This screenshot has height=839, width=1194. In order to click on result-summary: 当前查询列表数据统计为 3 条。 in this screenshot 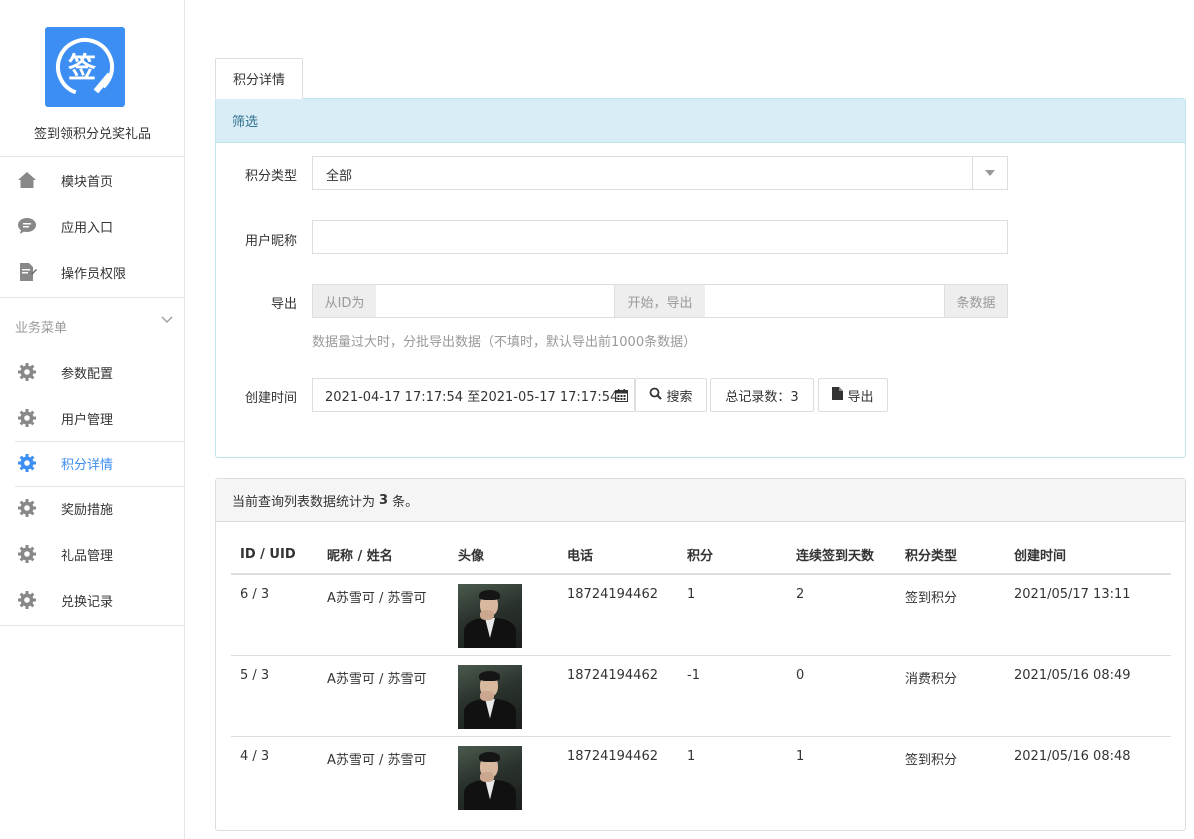, I will do `click(700, 500)`.